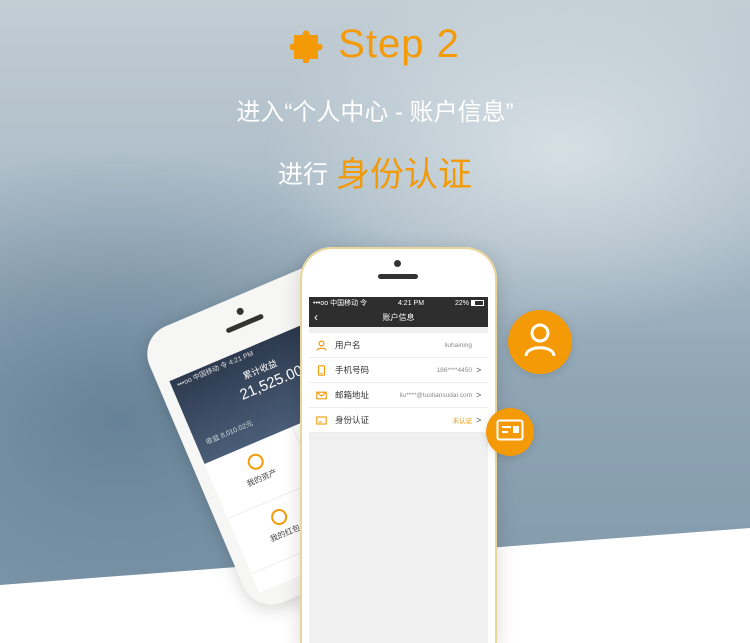  What do you see at coordinates (340, 303) in the screenshot?
I see `carrier: •••oo 中国移动 令` at bounding box center [340, 303].